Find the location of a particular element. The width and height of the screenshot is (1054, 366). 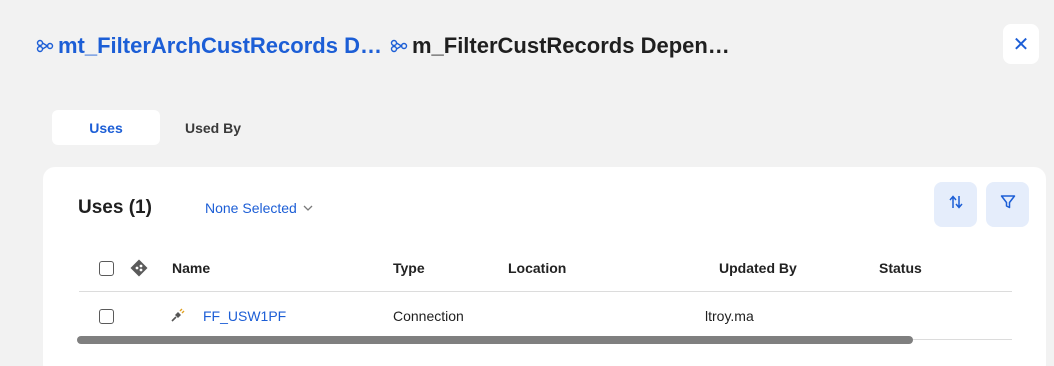

tab-uses: Uses is located at coordinates (106, 127).